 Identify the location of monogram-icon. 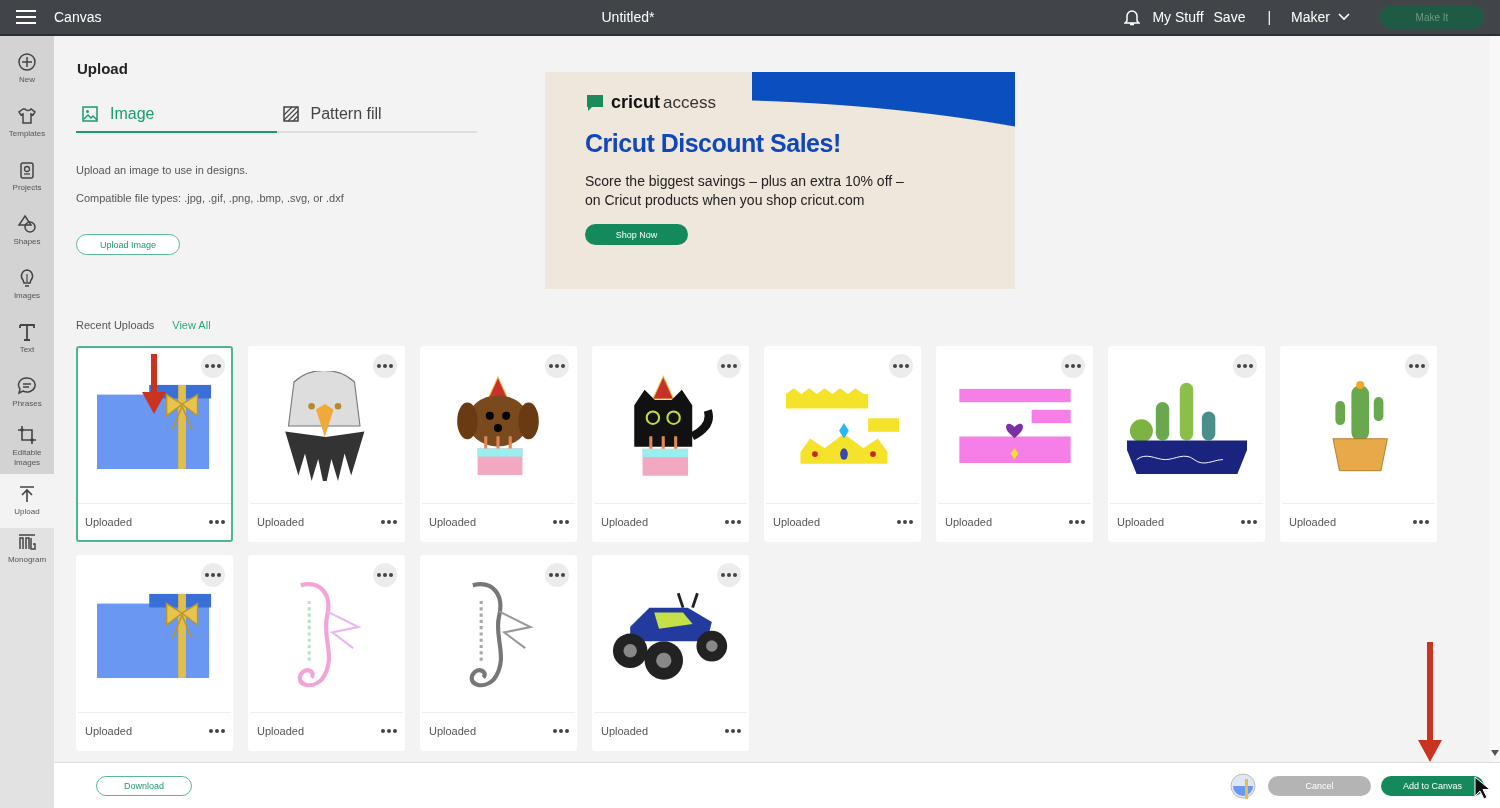
(27, 542).